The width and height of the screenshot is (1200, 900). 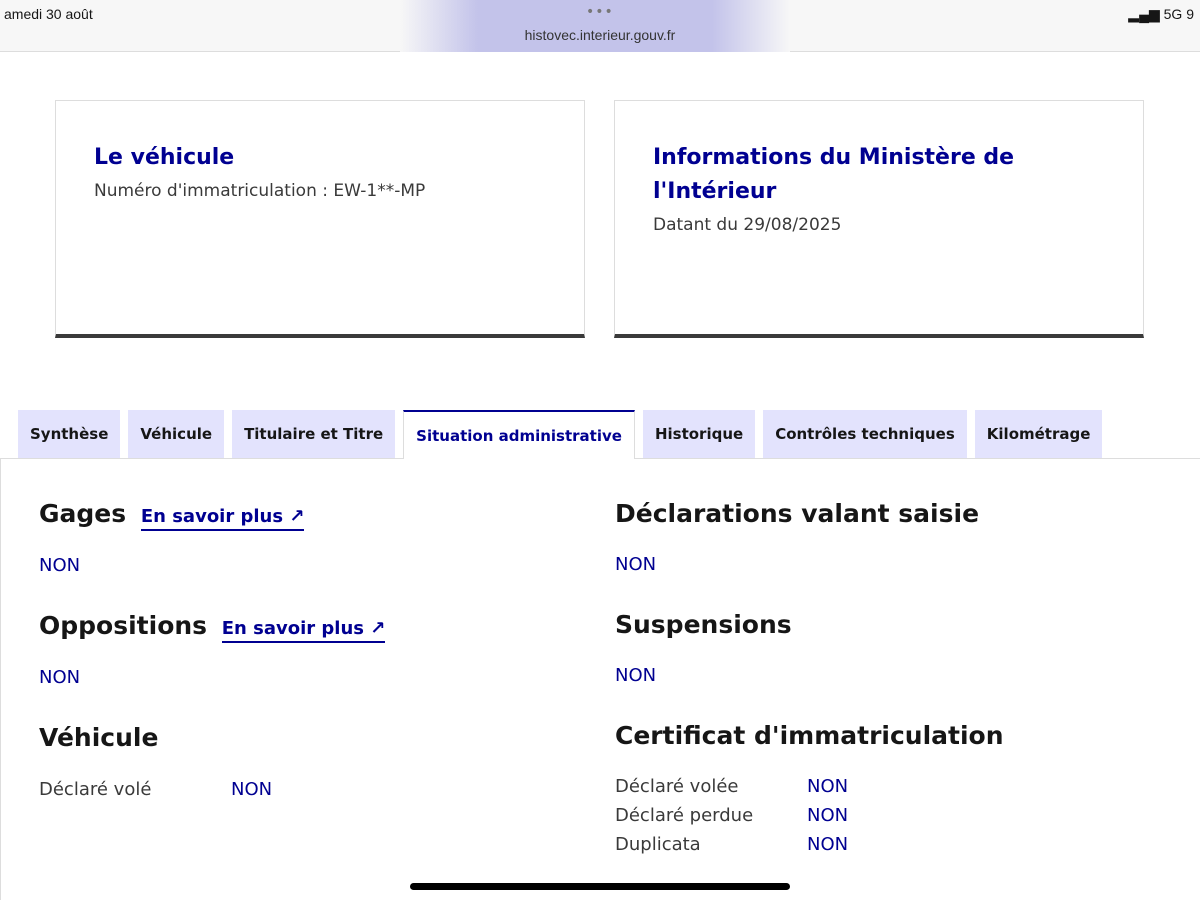 What do you see at coordinates (636, 675) in the screenshot?
I see `suspensions-value: NON` at bounding box center [636, 675].